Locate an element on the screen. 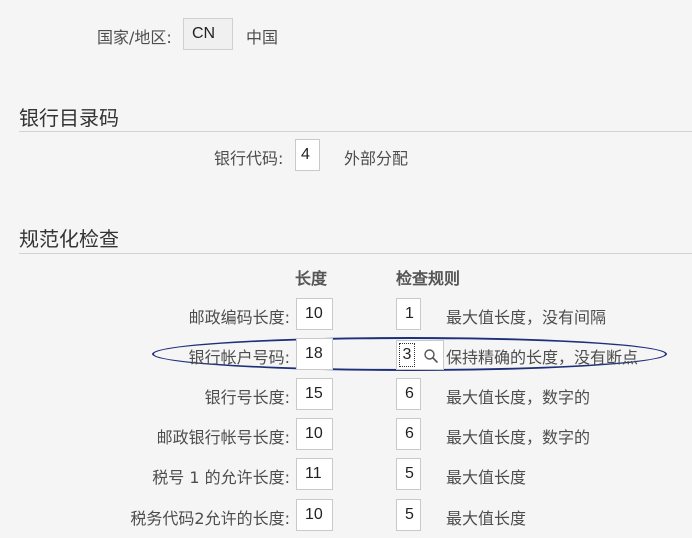 This screenshot has width=692, height=538. row-label-postal-code-length: 邮政编码长度: is located at coordinates (239, 317).